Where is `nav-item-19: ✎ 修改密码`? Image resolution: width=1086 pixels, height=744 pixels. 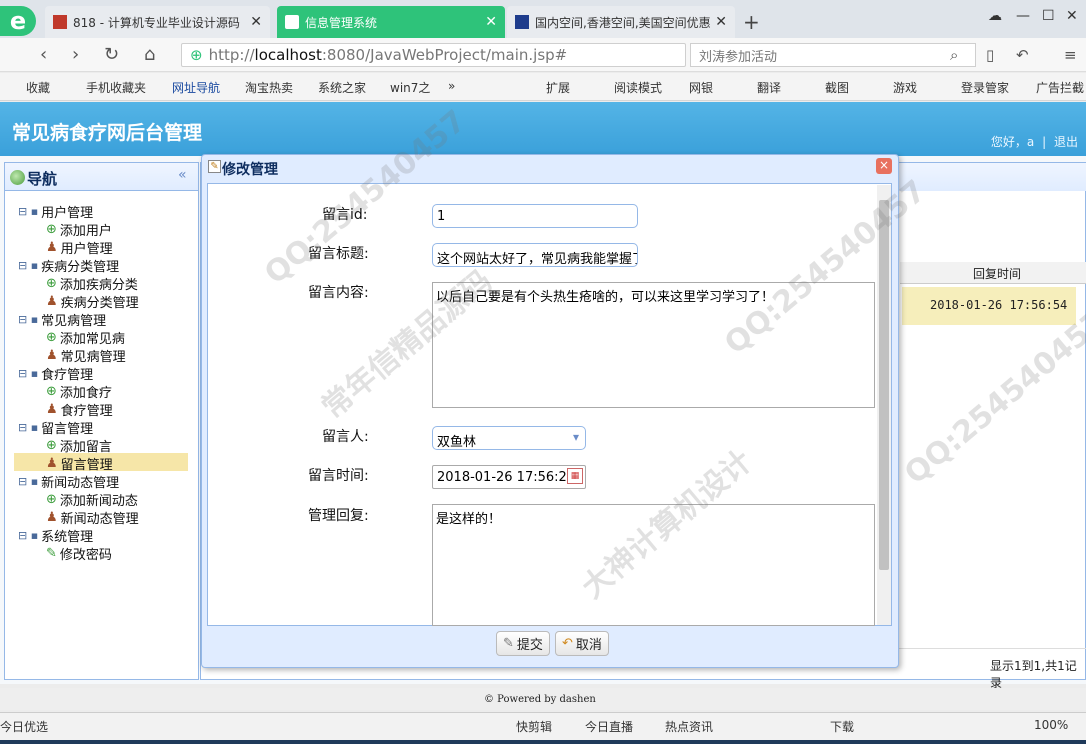
nav-item-19: ✎ 修改密码 is located at coordinates (73, 553).